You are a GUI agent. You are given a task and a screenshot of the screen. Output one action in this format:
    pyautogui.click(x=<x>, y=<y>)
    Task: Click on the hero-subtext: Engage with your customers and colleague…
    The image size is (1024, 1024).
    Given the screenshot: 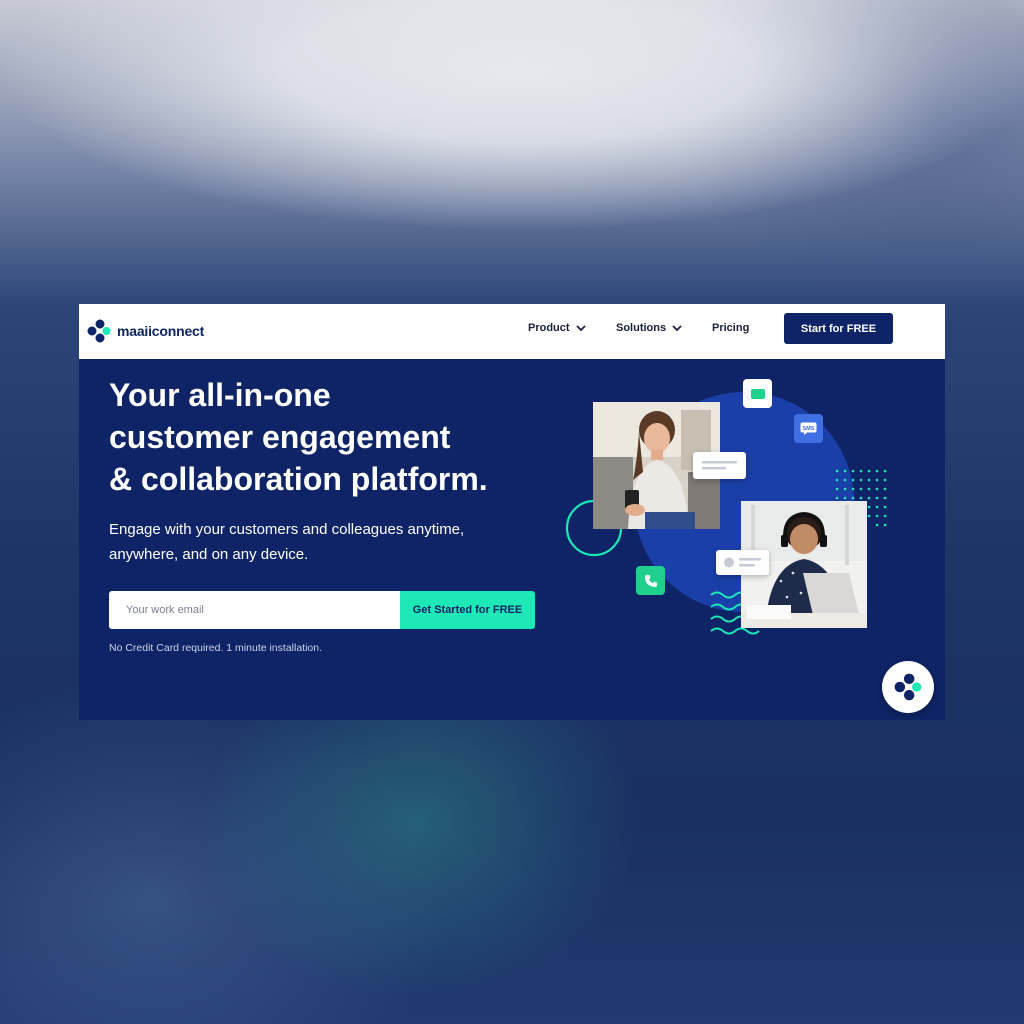 What is the action you would take?
    pyautogui.click(x=319, y=542)
    